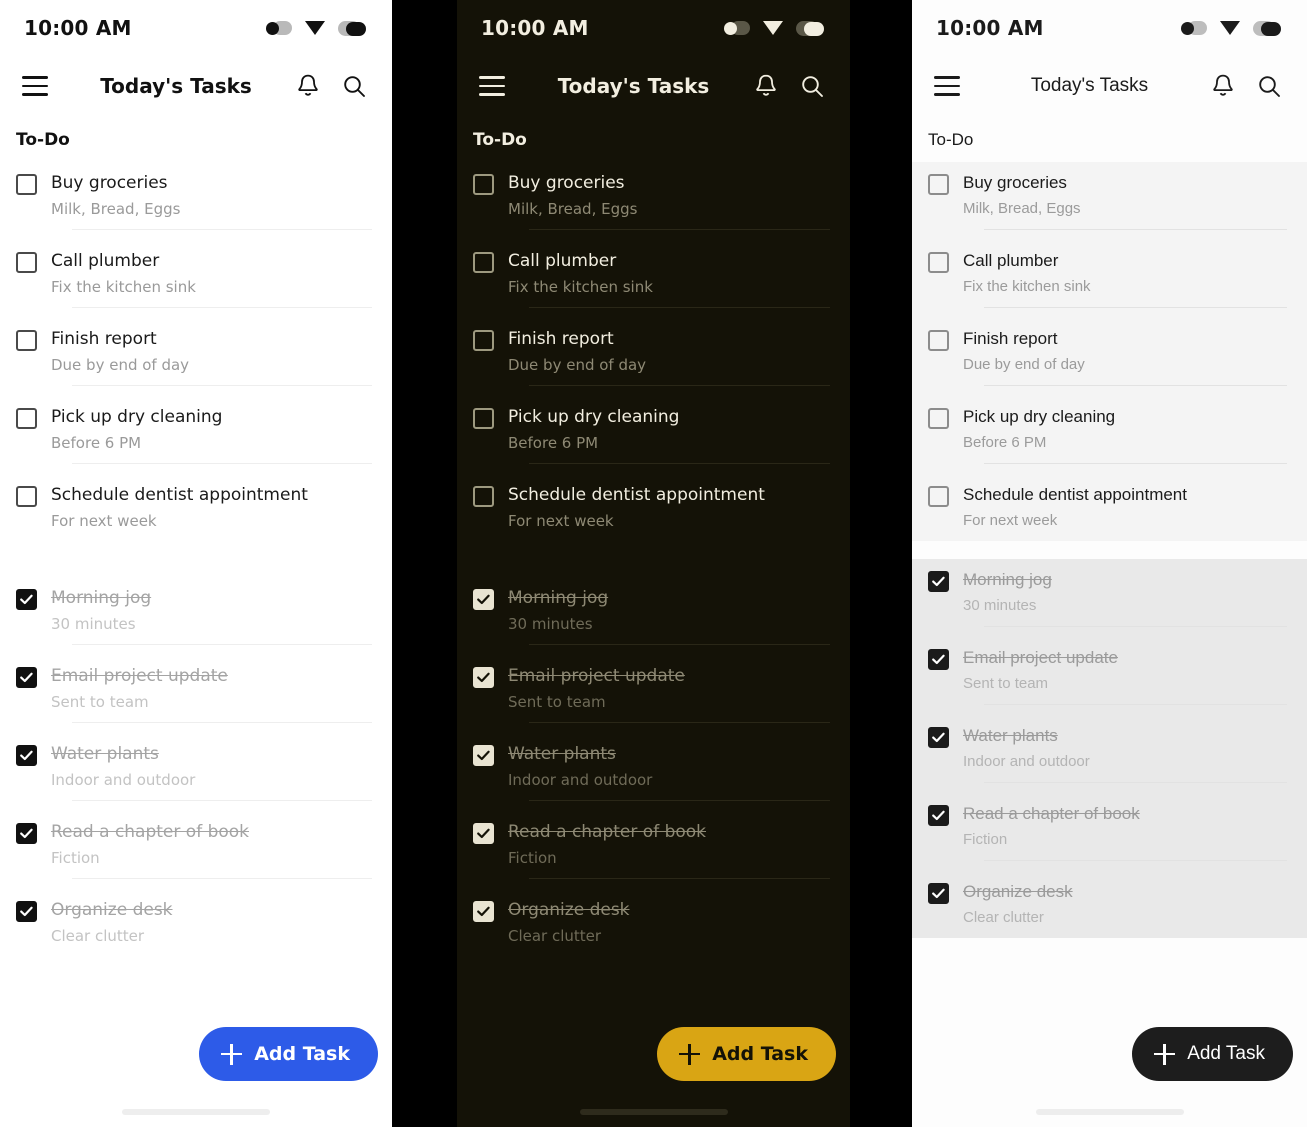 Image resolution: width=1307 pixels, height=1127 pixels. Describe the element at coordinates (116, 209) in the screenshot. I see `task-subtitle: Milk, Bread, Eggs` at that location.